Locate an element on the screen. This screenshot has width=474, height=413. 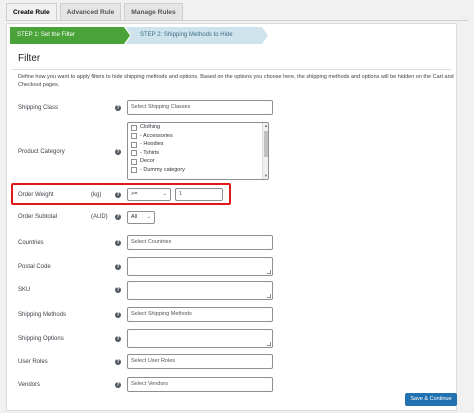
chevron-down-icon: ⌄ is located at coordinates (148, 217).